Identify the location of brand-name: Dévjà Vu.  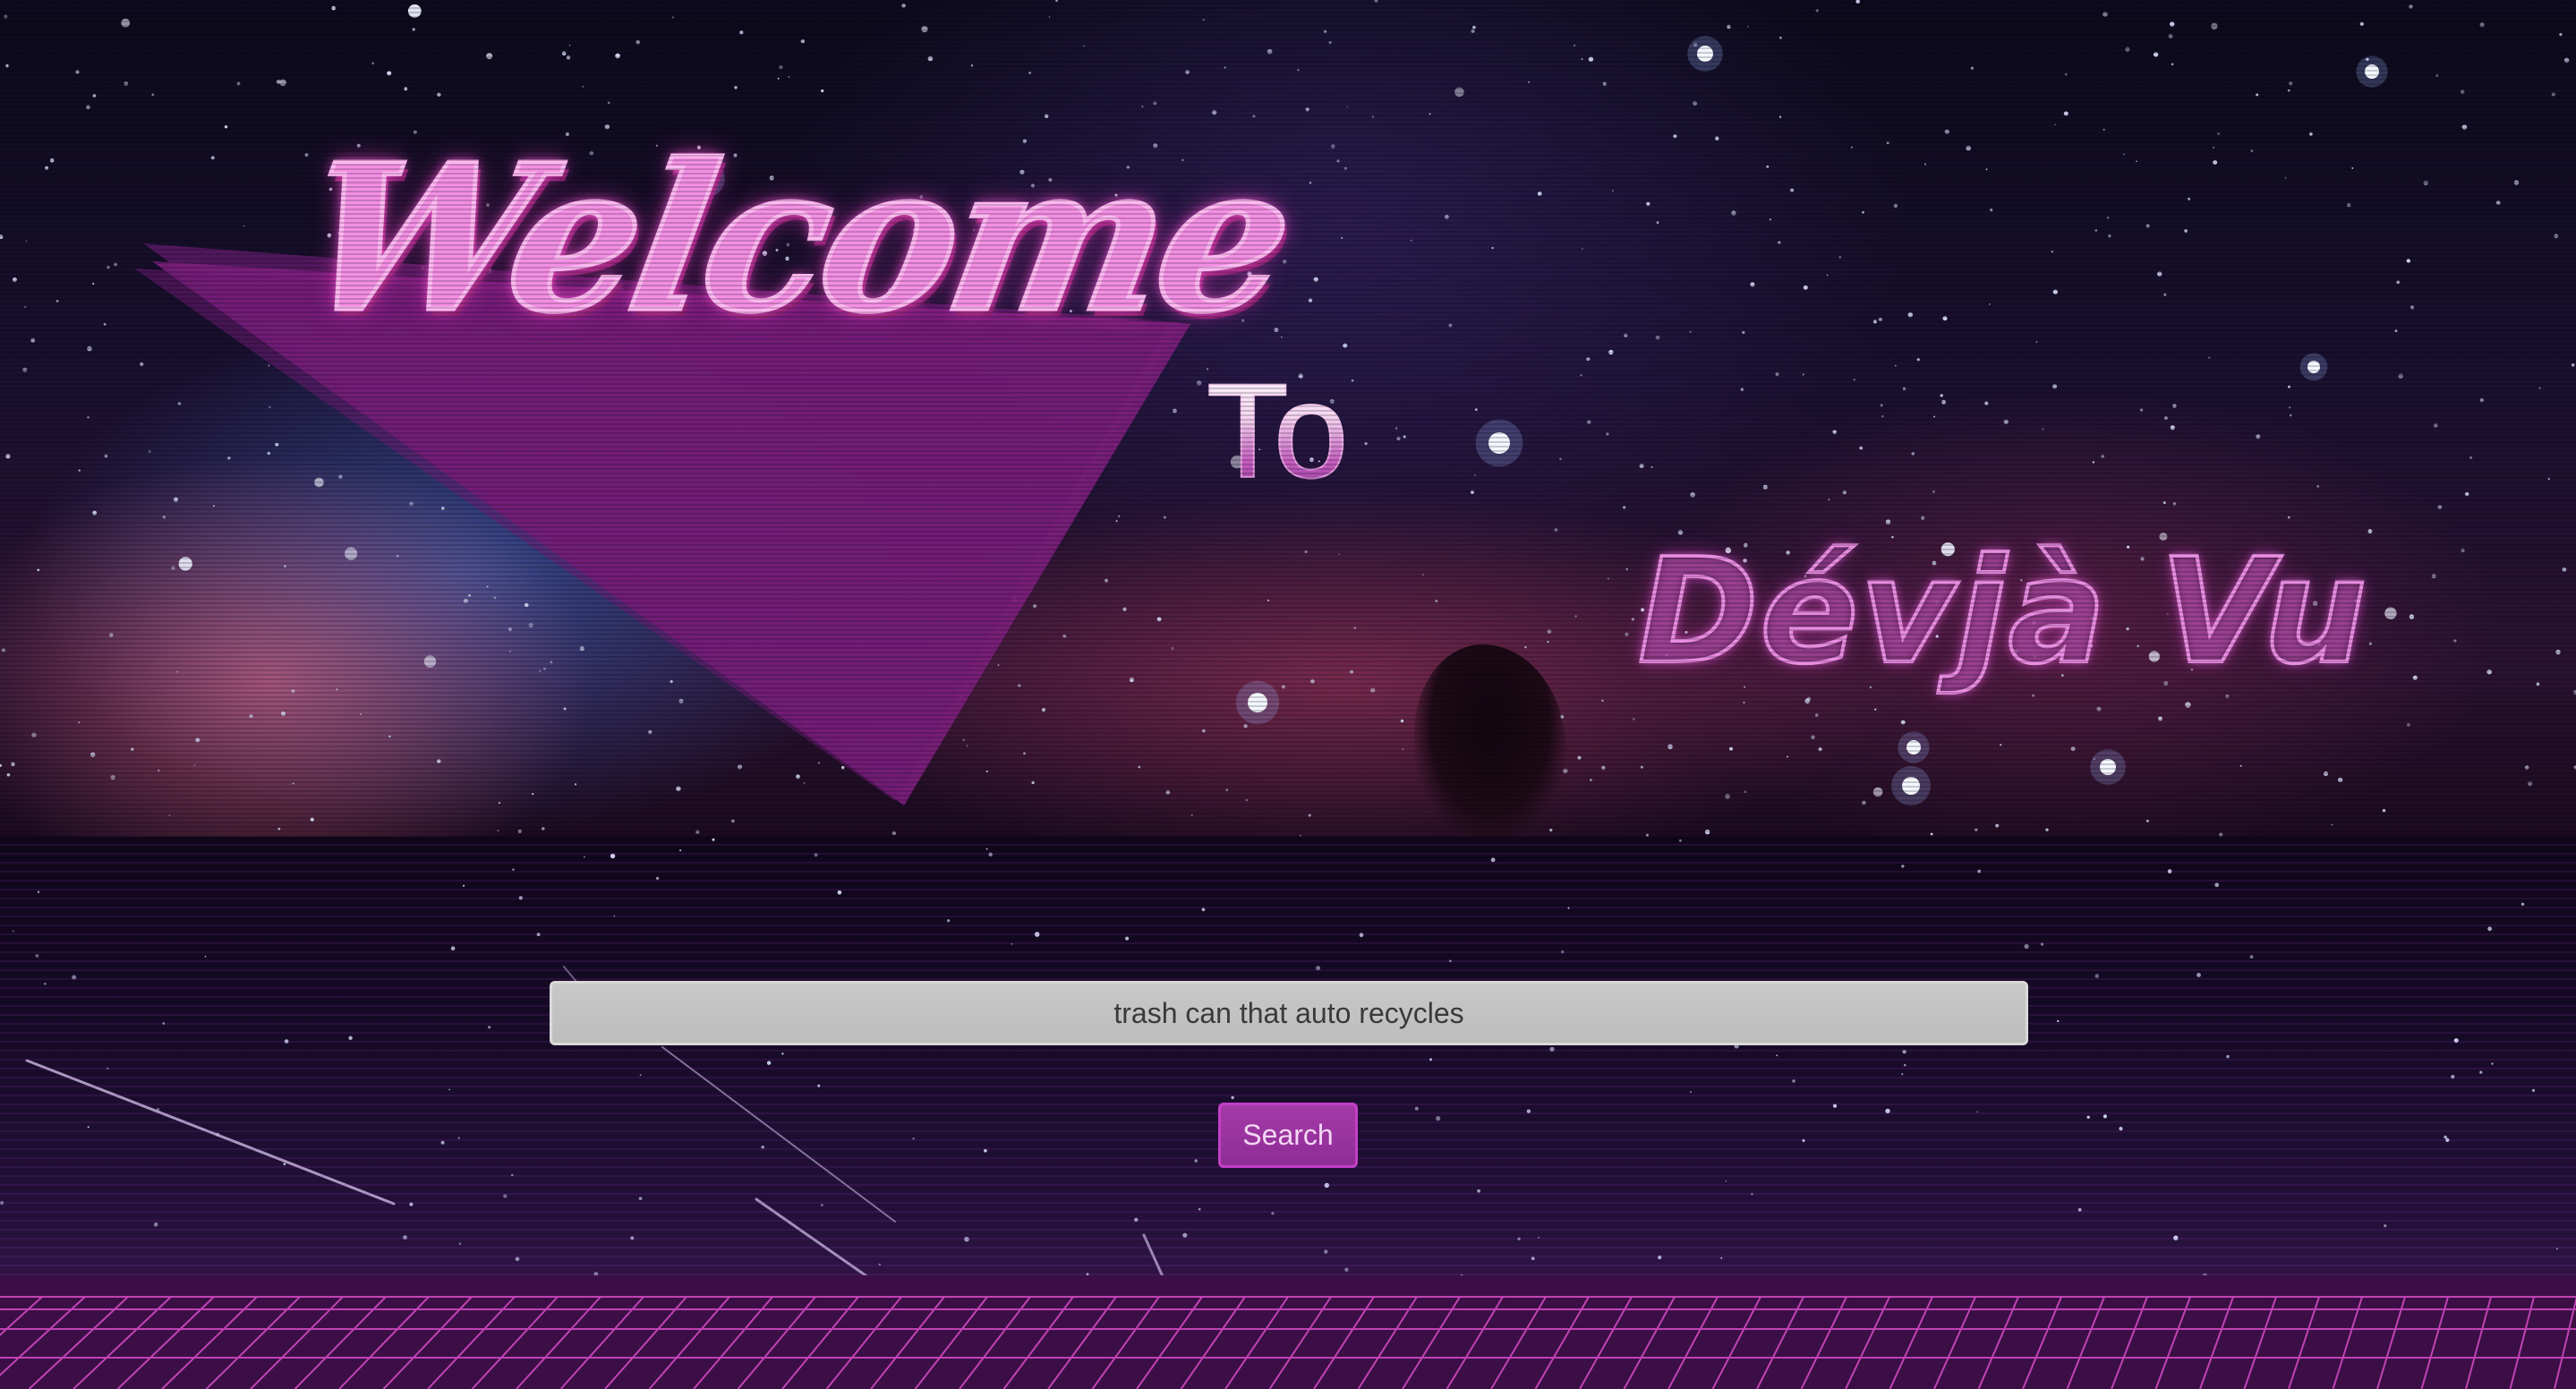
(2002, 612).